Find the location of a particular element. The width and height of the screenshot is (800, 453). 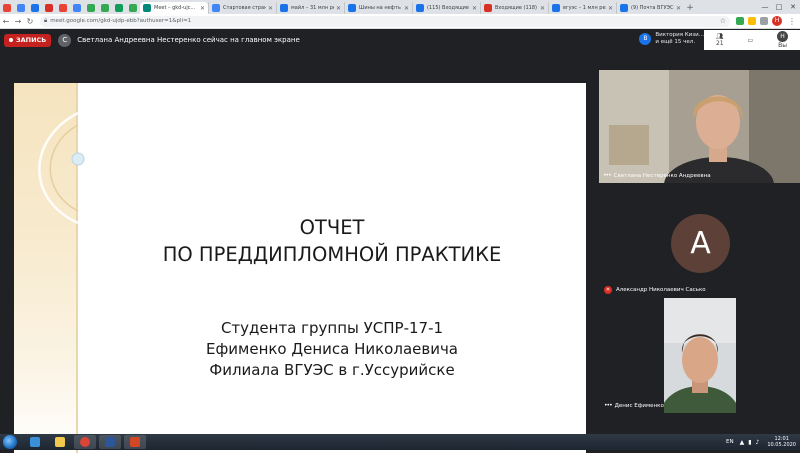

new-tab-button: + is located at coordinates (690, 8).